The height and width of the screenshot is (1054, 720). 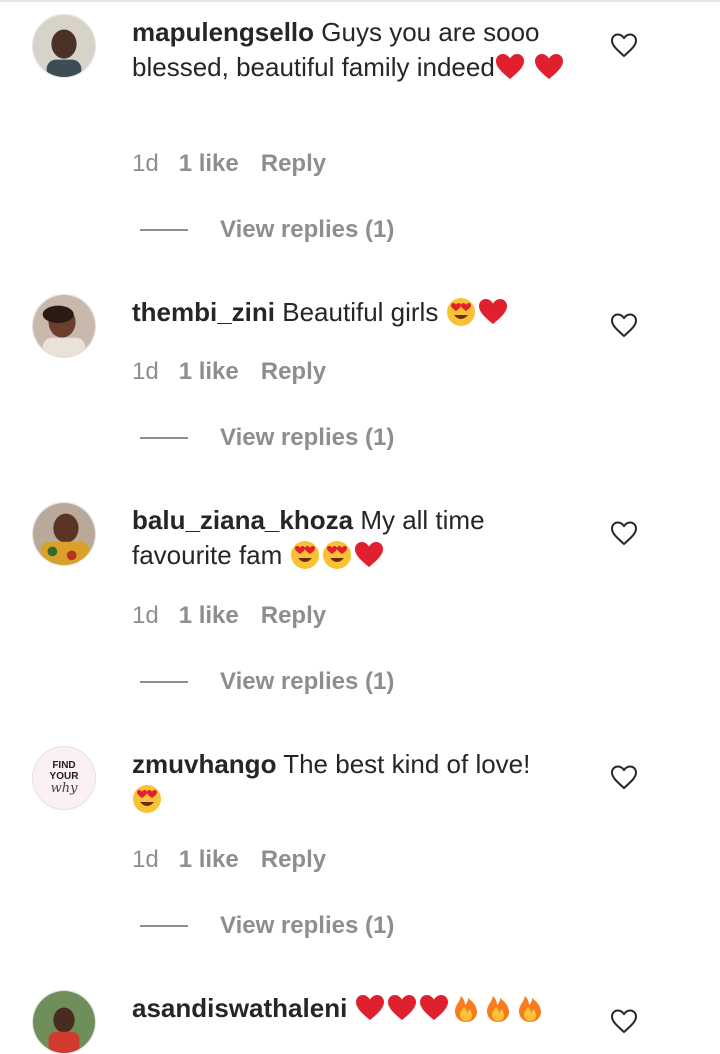 I want to click on avatar: FIND YOUR why, so click(x=64, y=778).